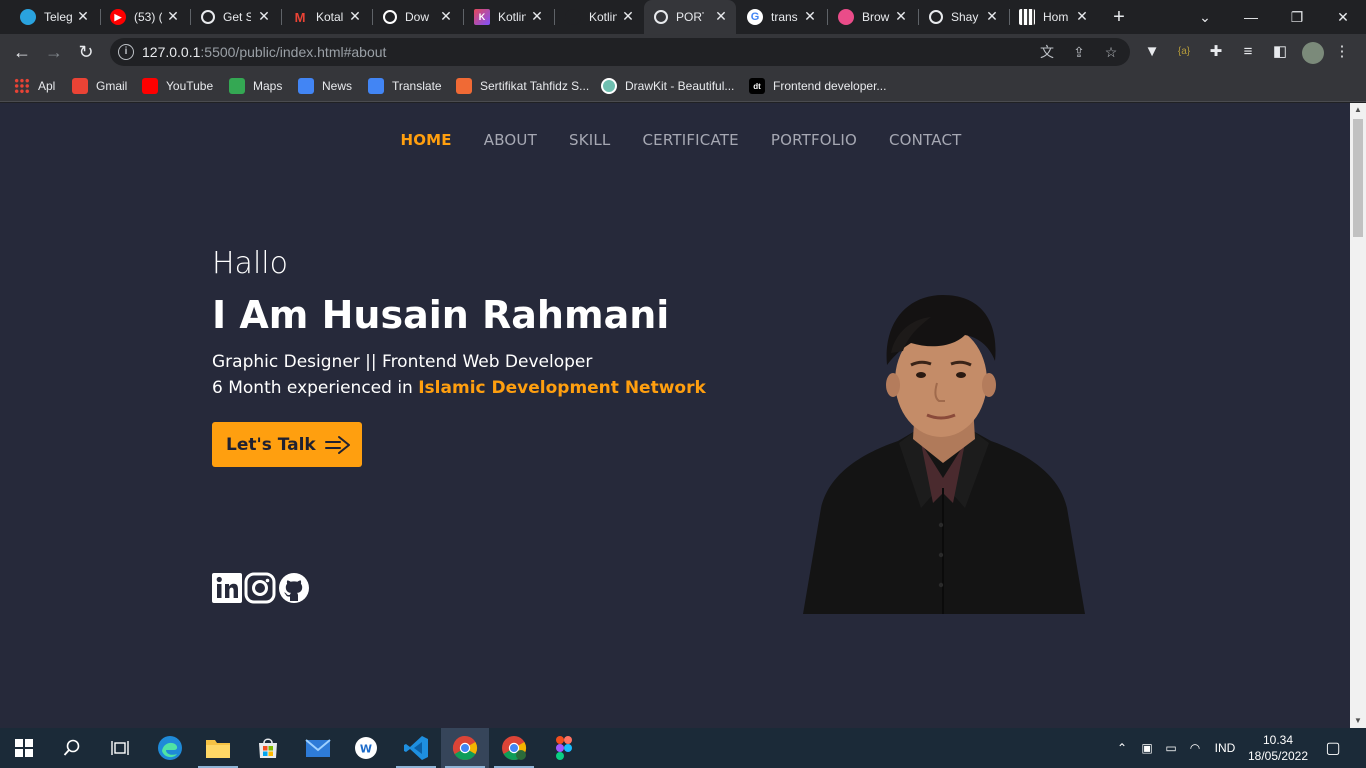 Image resolution: width=1366 pixels, height=768 pixels. Describe the element at coordinates (1225, 748) in the screenshot. I see `language-indicator: IND` at that location.